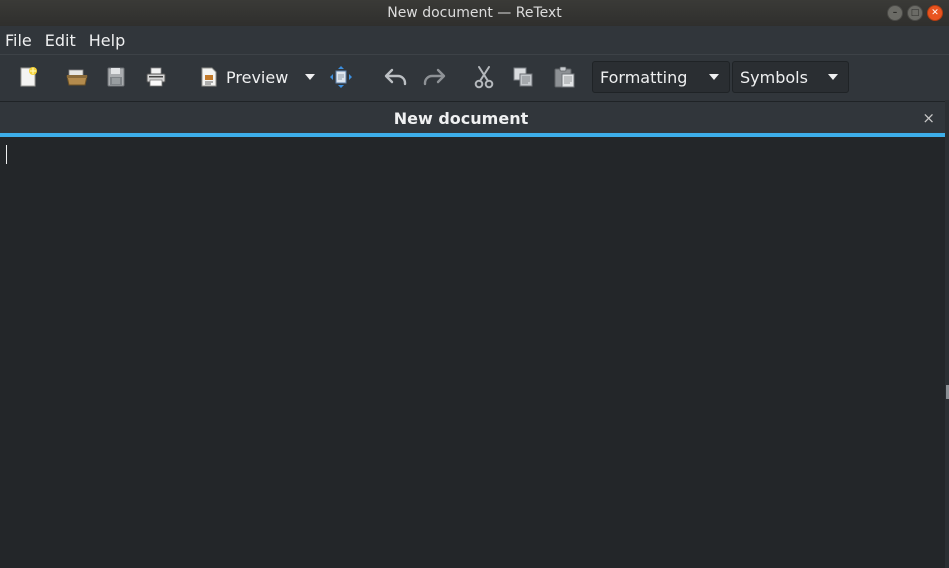 The height and width of the screenshot is (568, 949). What do you see at coordinates (107, 40) in the screenshot?
I see `menu-help: Help` at bounding box center [107, 40].